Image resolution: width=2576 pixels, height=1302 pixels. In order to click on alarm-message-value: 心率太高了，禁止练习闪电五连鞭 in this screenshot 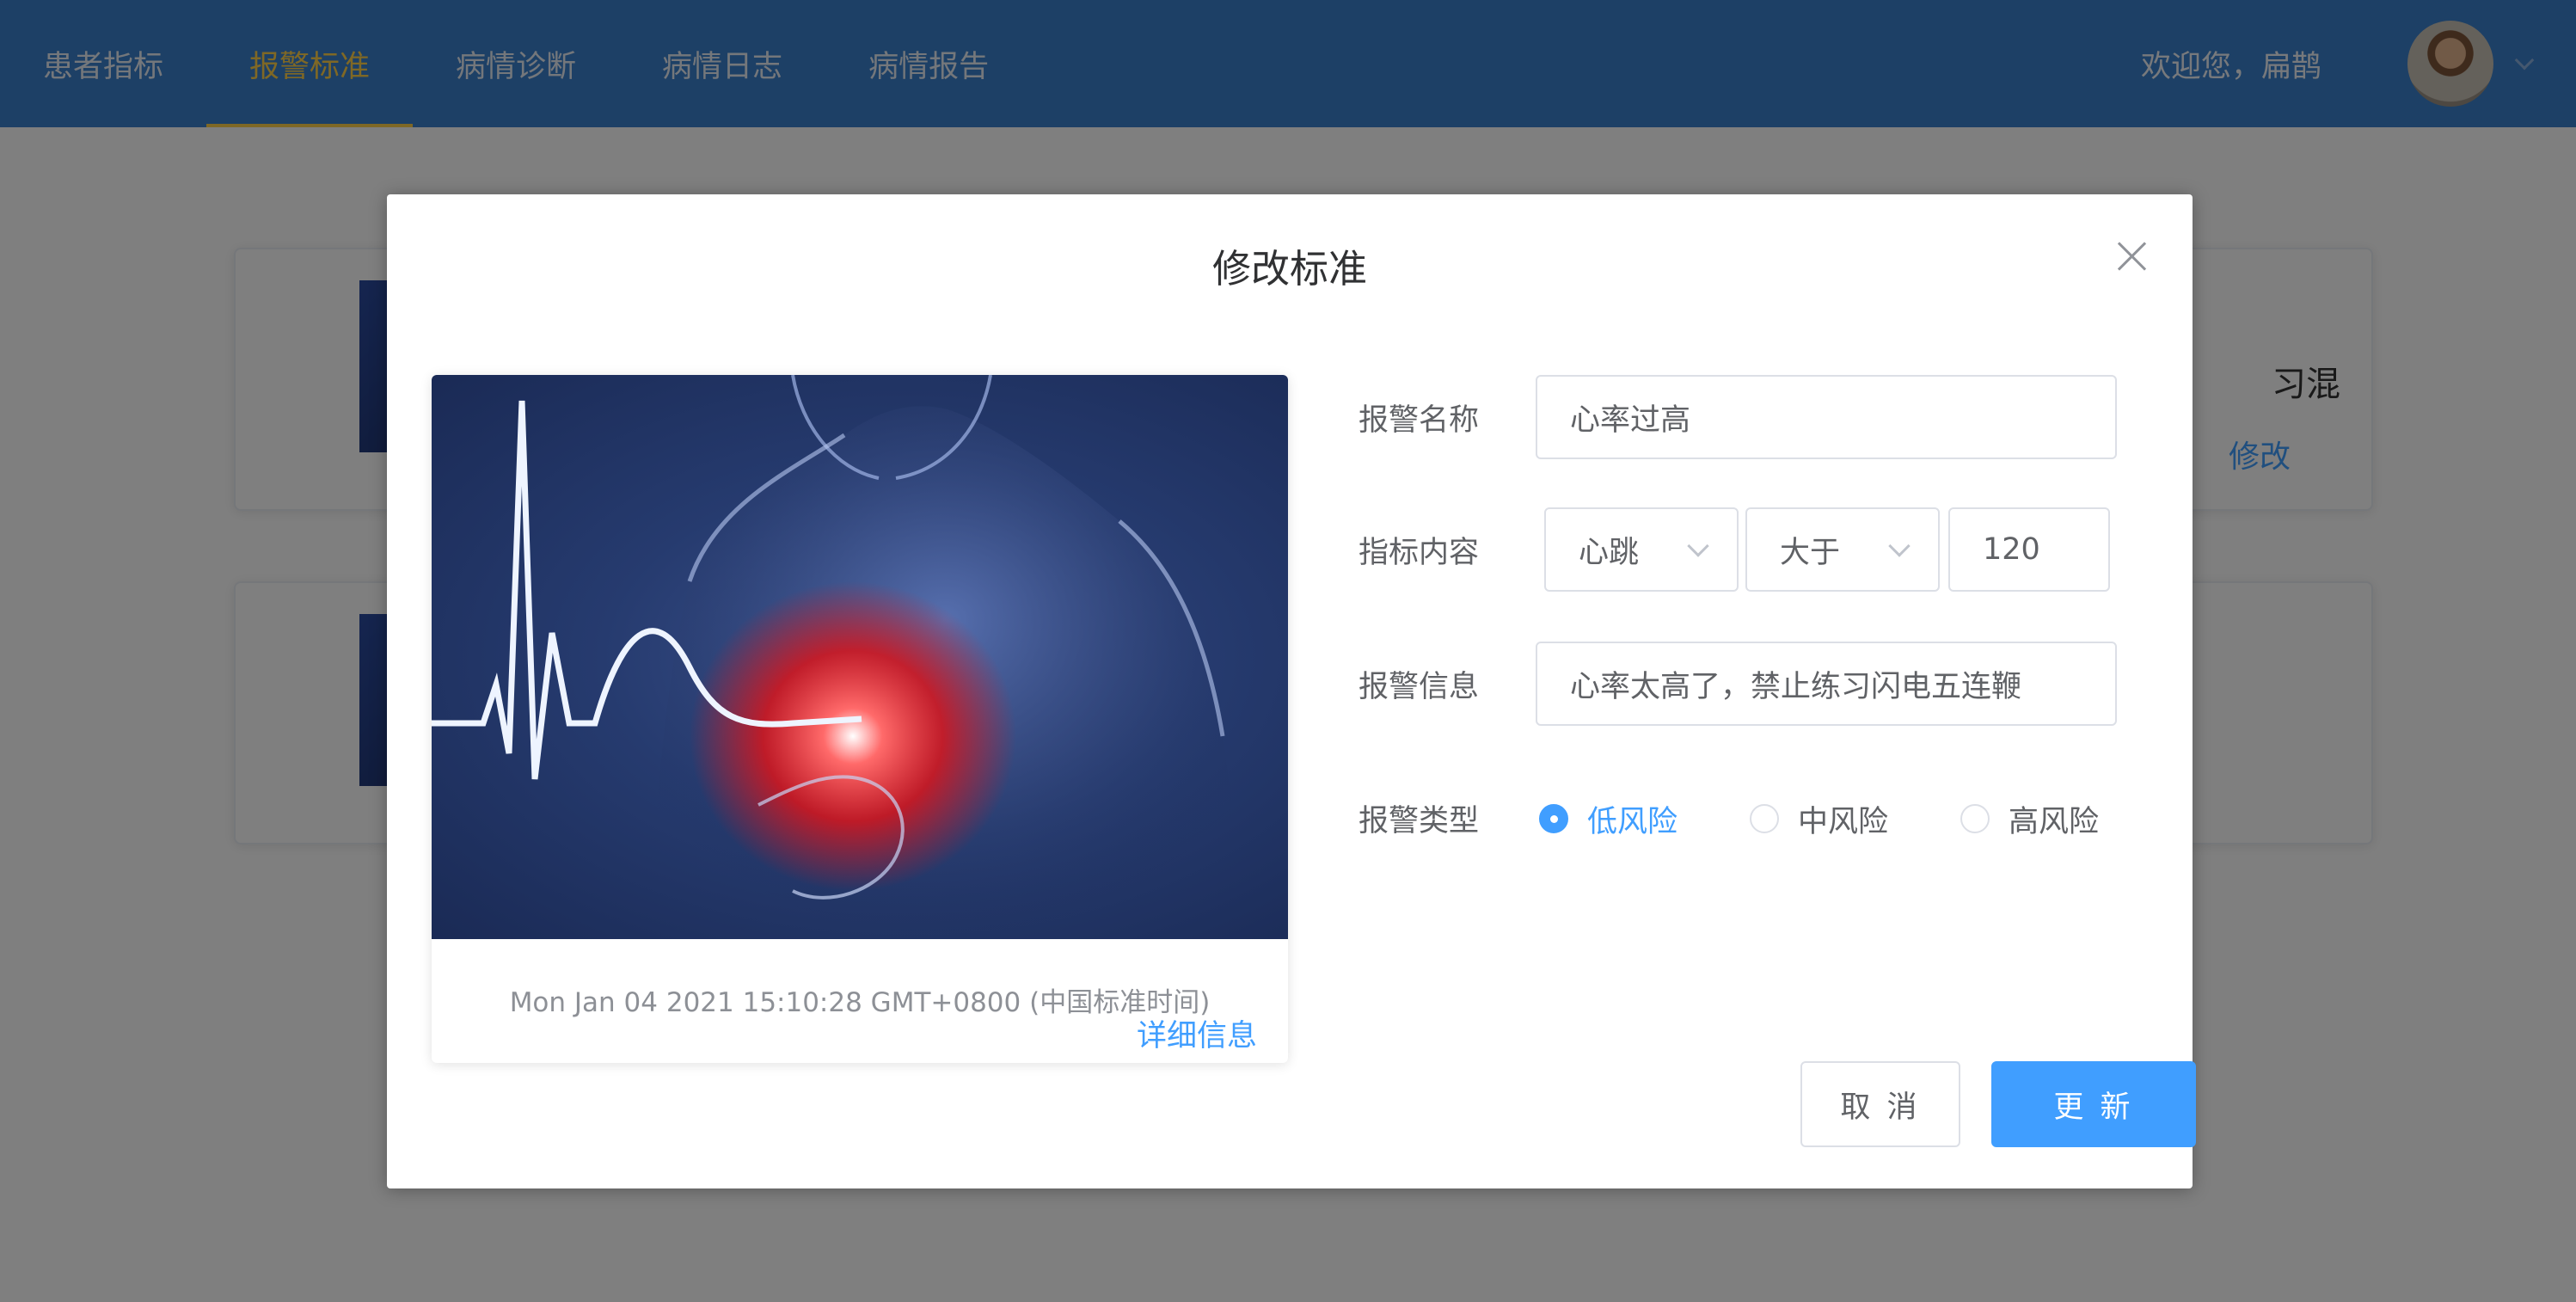, I will do `click(1796, 686)`.